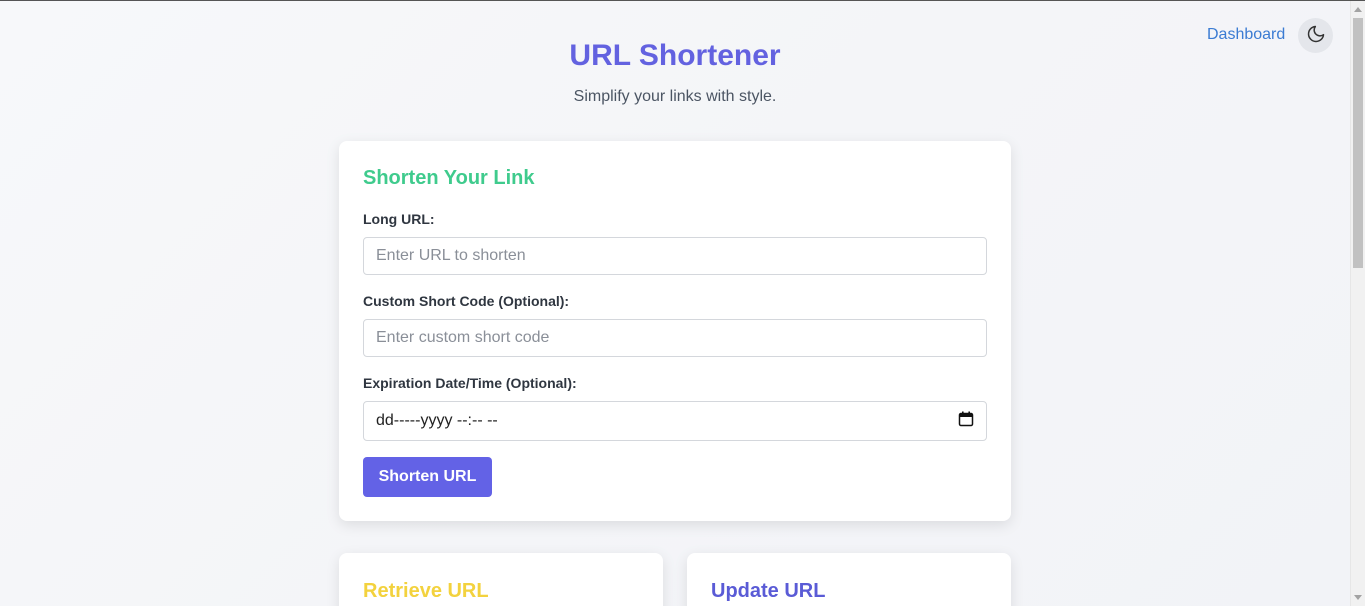  I want to click on scroll-down-arrow-icon, so click(1358, 597).